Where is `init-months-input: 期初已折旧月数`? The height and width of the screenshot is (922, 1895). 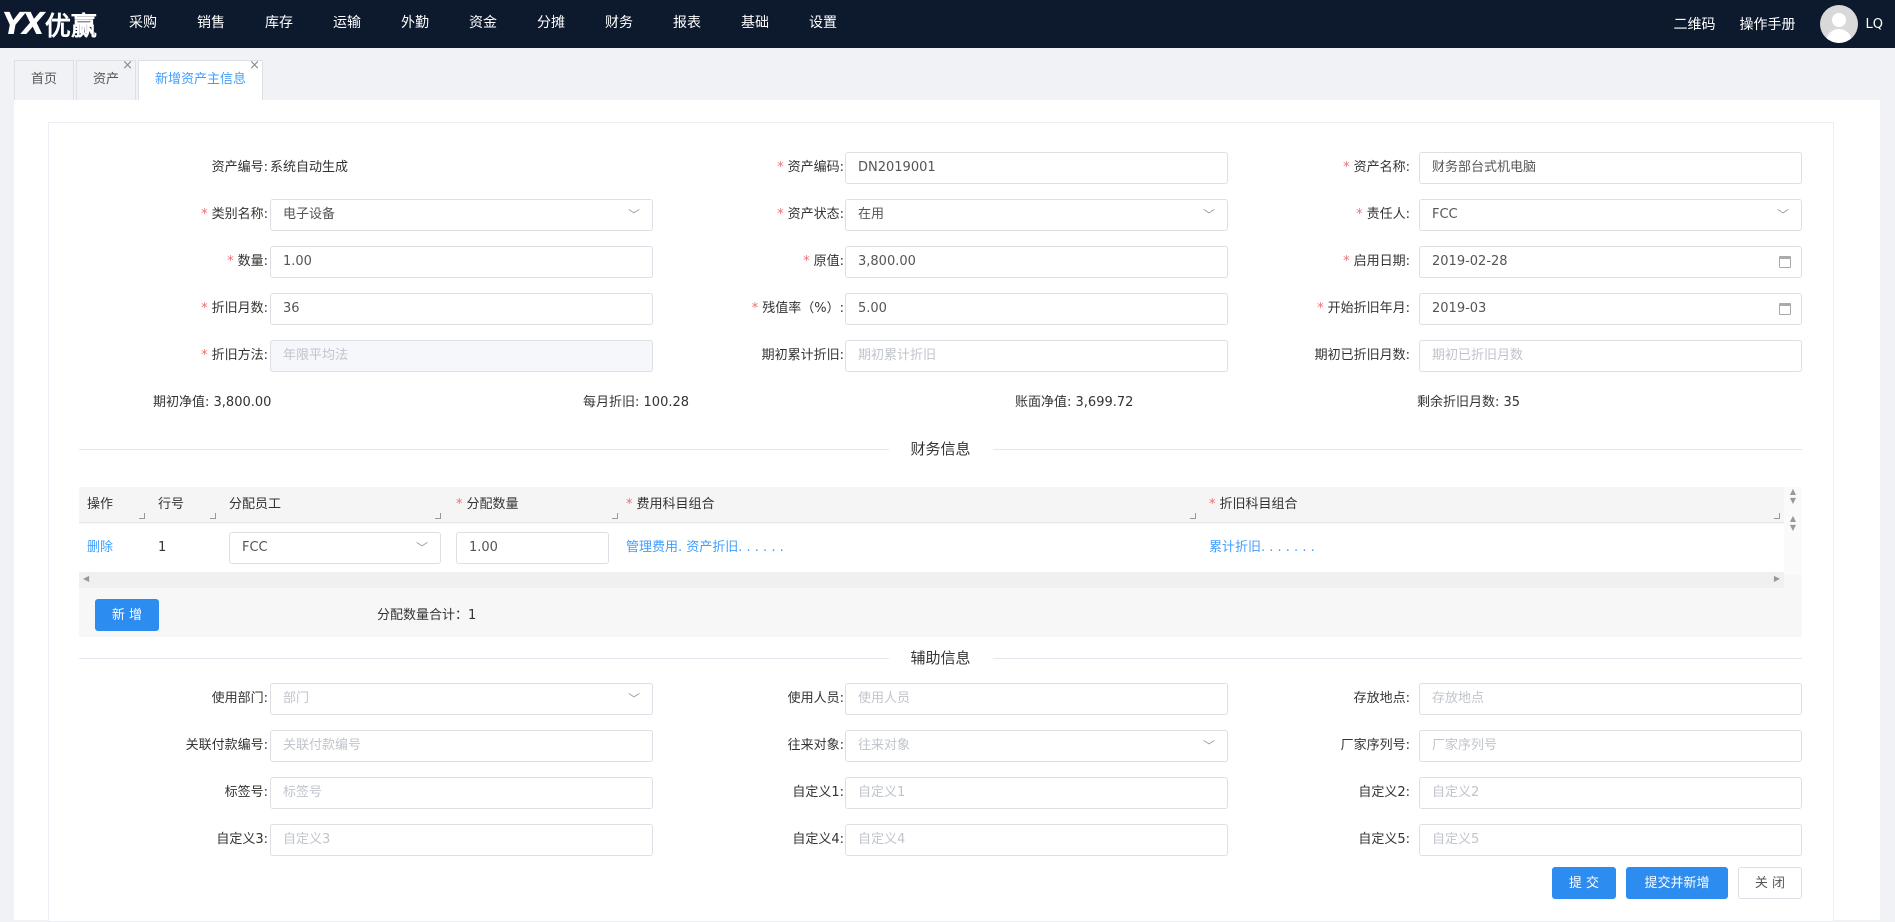 init-months-input: 期初已折旧月数 is located at coordinates (1610, 356).